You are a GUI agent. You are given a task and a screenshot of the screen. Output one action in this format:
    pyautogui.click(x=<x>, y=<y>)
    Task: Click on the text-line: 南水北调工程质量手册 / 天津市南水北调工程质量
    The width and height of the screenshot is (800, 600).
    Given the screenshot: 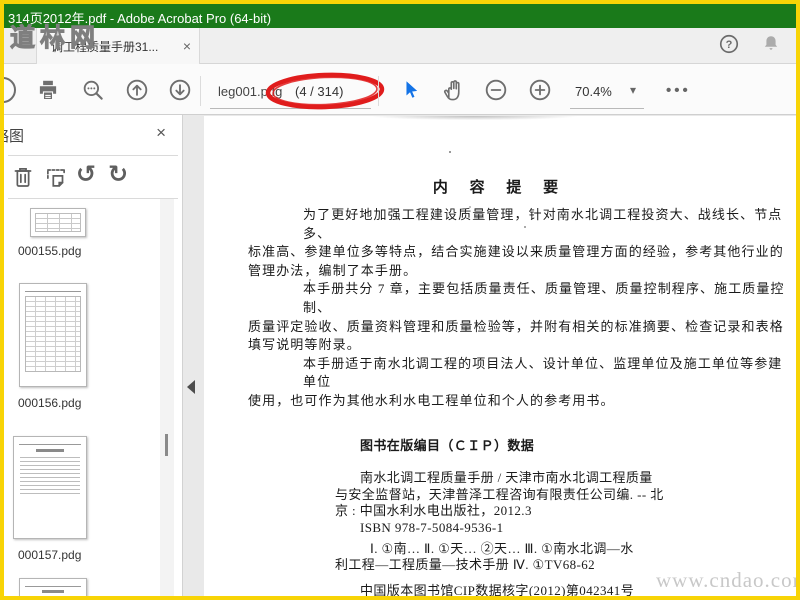 What is the action you would take?
    pyautogui.click(x=506, y=478)
    